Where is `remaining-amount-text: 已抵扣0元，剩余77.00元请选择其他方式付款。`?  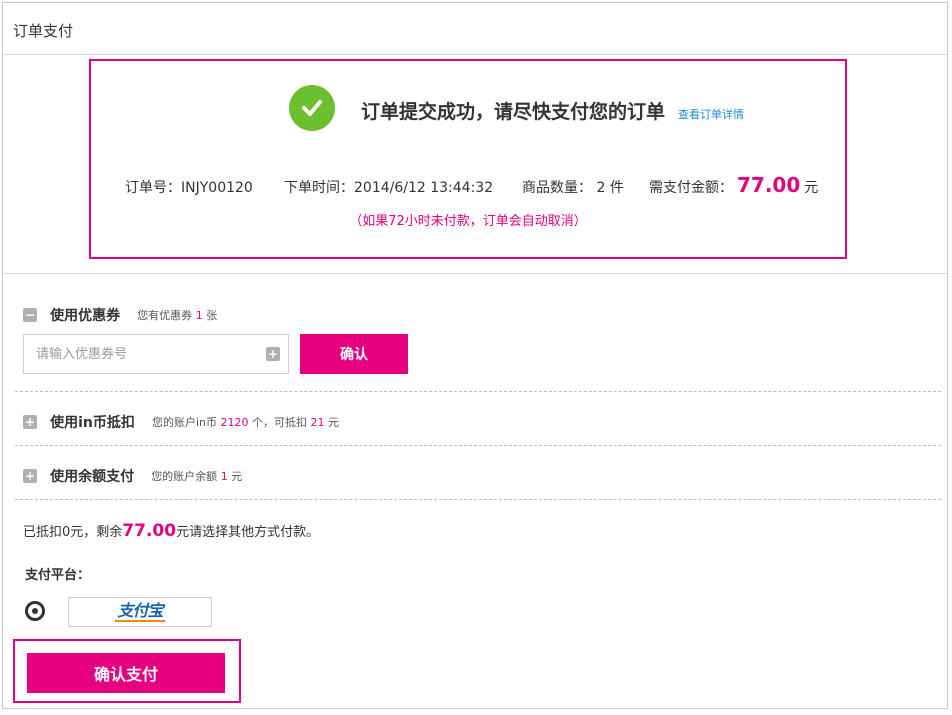
remaining-amount-text: 已抵扣0元，剩余77.00元请选择其他方式付款。 is located at coordinates (171, 531).